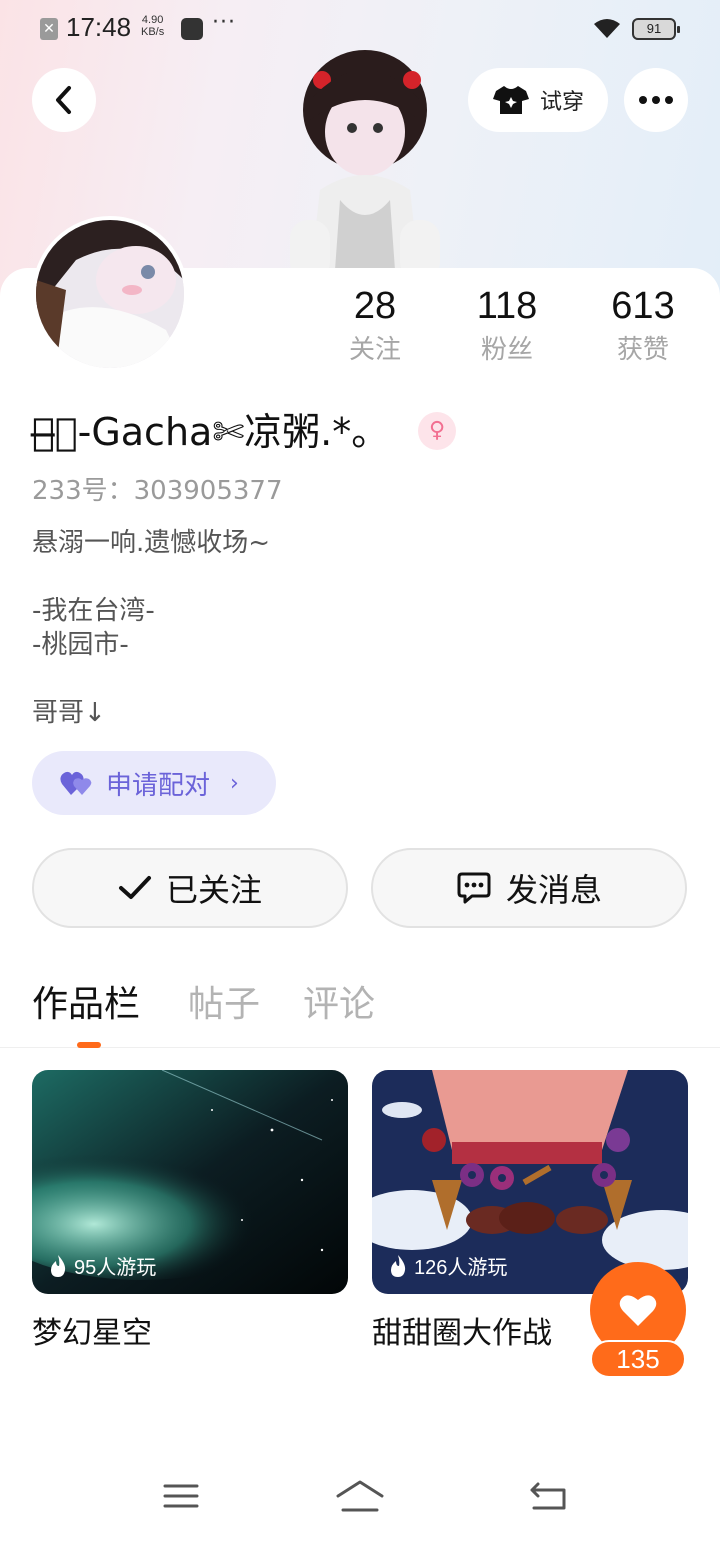 This screenshot has height=1544, width=720. I want to click on stat-followers-value: 118, so click(507, 306).